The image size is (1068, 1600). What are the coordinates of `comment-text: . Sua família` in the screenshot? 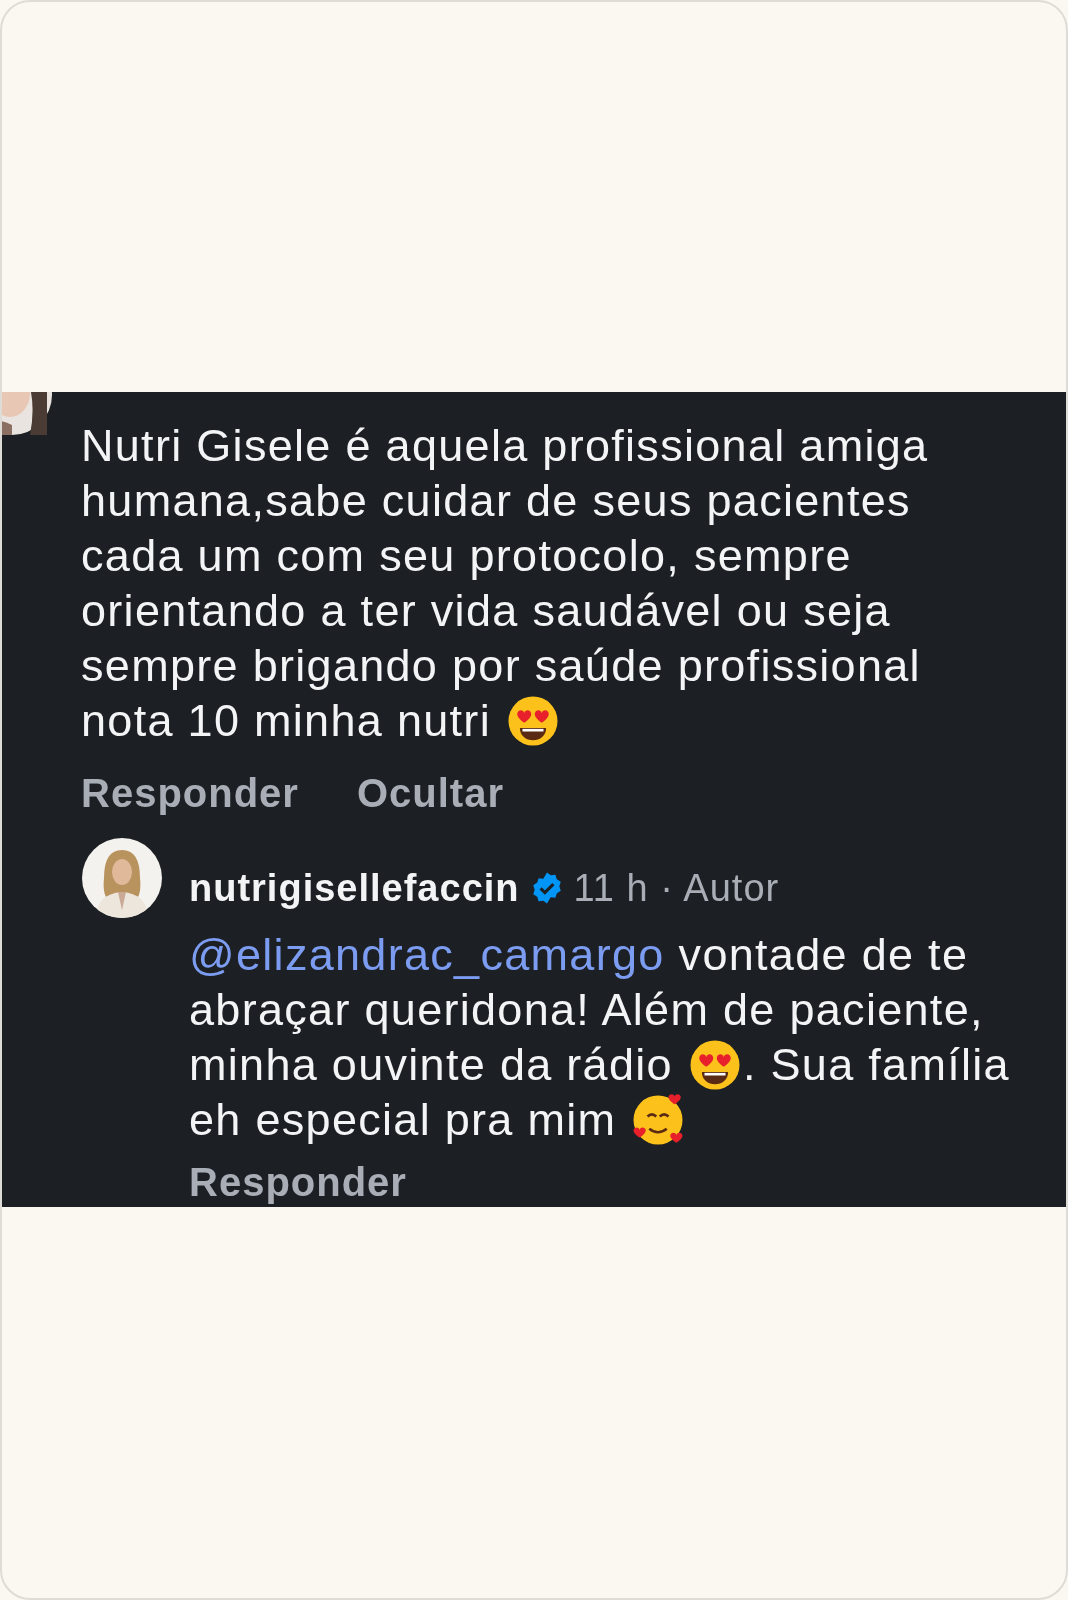 It's located at (876, 1065).